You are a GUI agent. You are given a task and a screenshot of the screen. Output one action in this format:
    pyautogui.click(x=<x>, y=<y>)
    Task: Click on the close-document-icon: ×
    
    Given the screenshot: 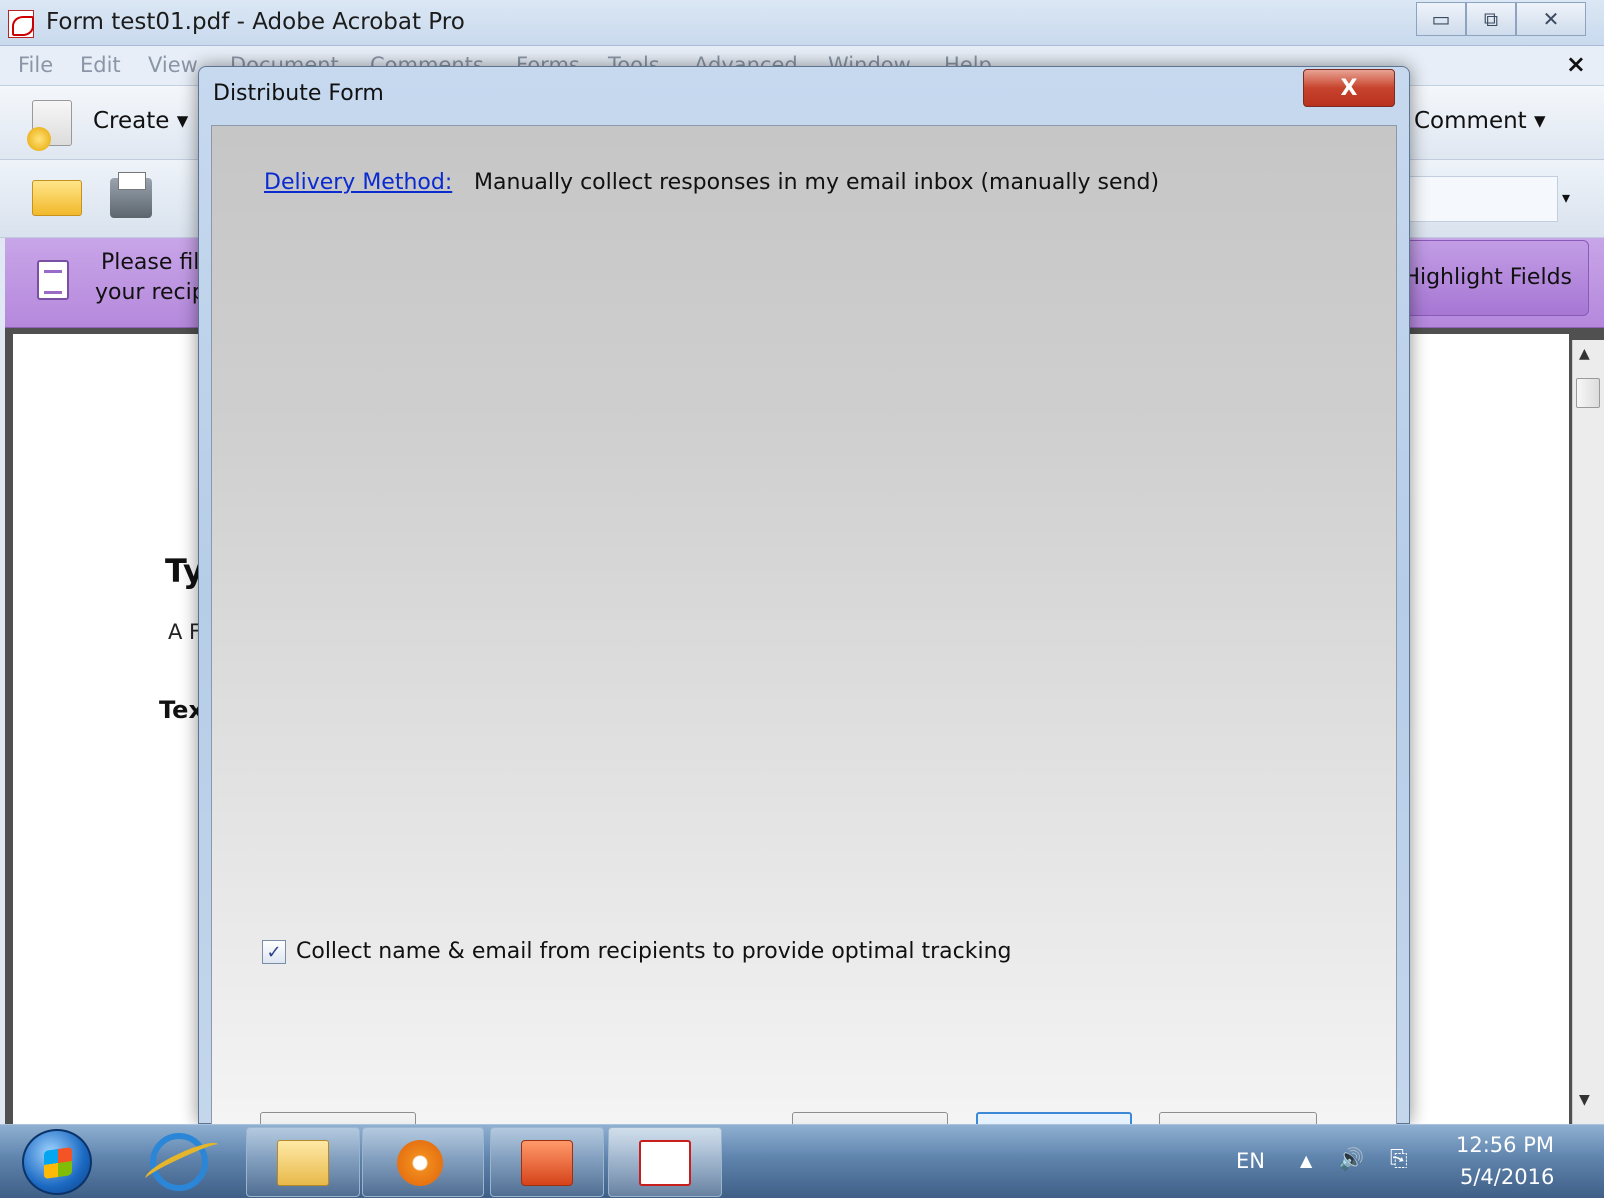 What is the action you would take?
    pyautogui.click(x=1576, y=64)
    